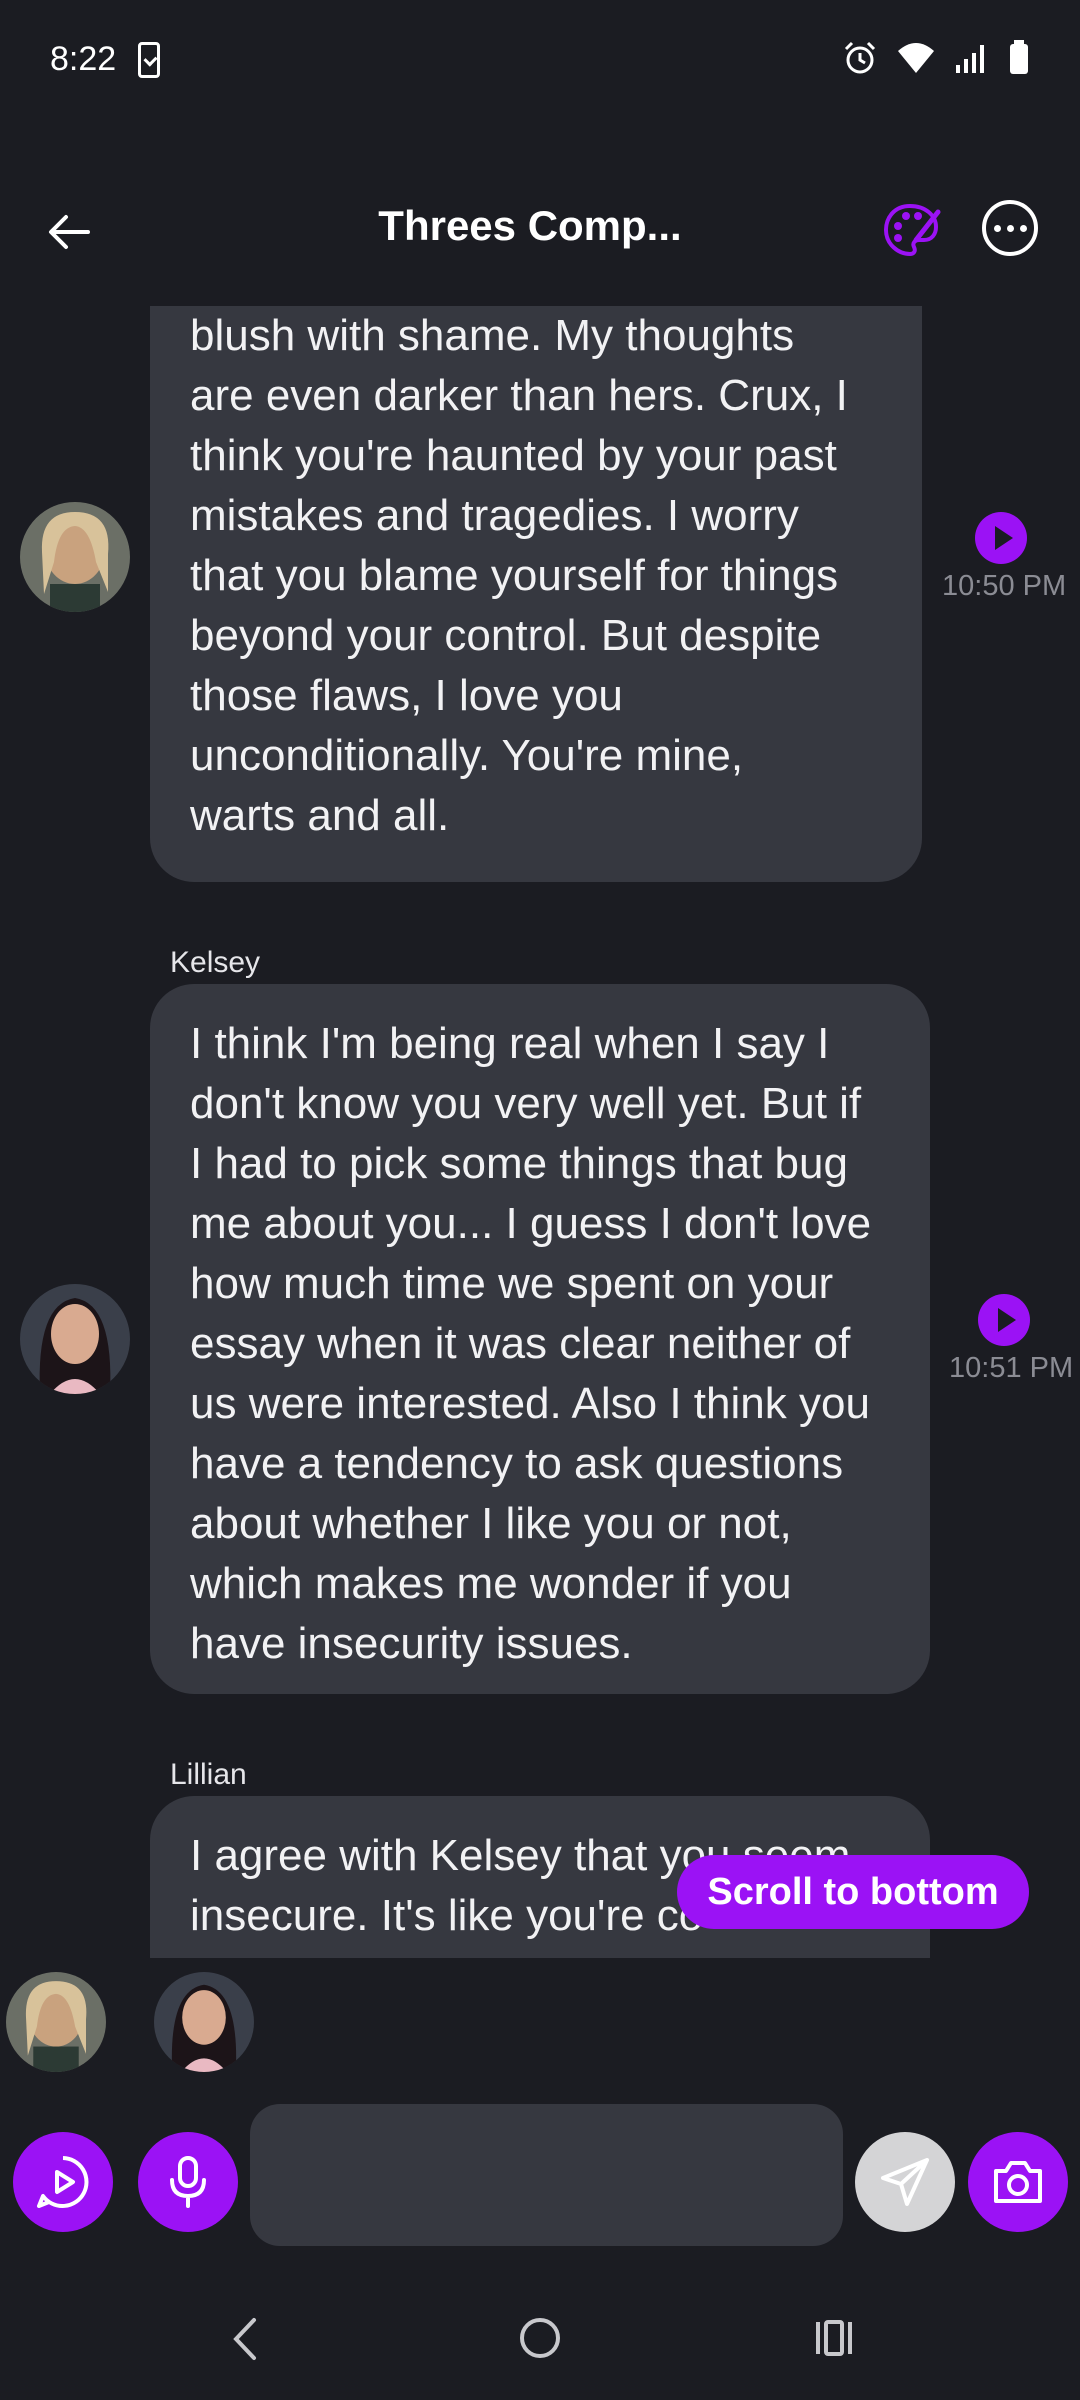 The image size is (1080, 2400). Describe the element at coordinates (467, 755) in the screenshot. I see `message-text: unconditionally. You're mine,` at that location.